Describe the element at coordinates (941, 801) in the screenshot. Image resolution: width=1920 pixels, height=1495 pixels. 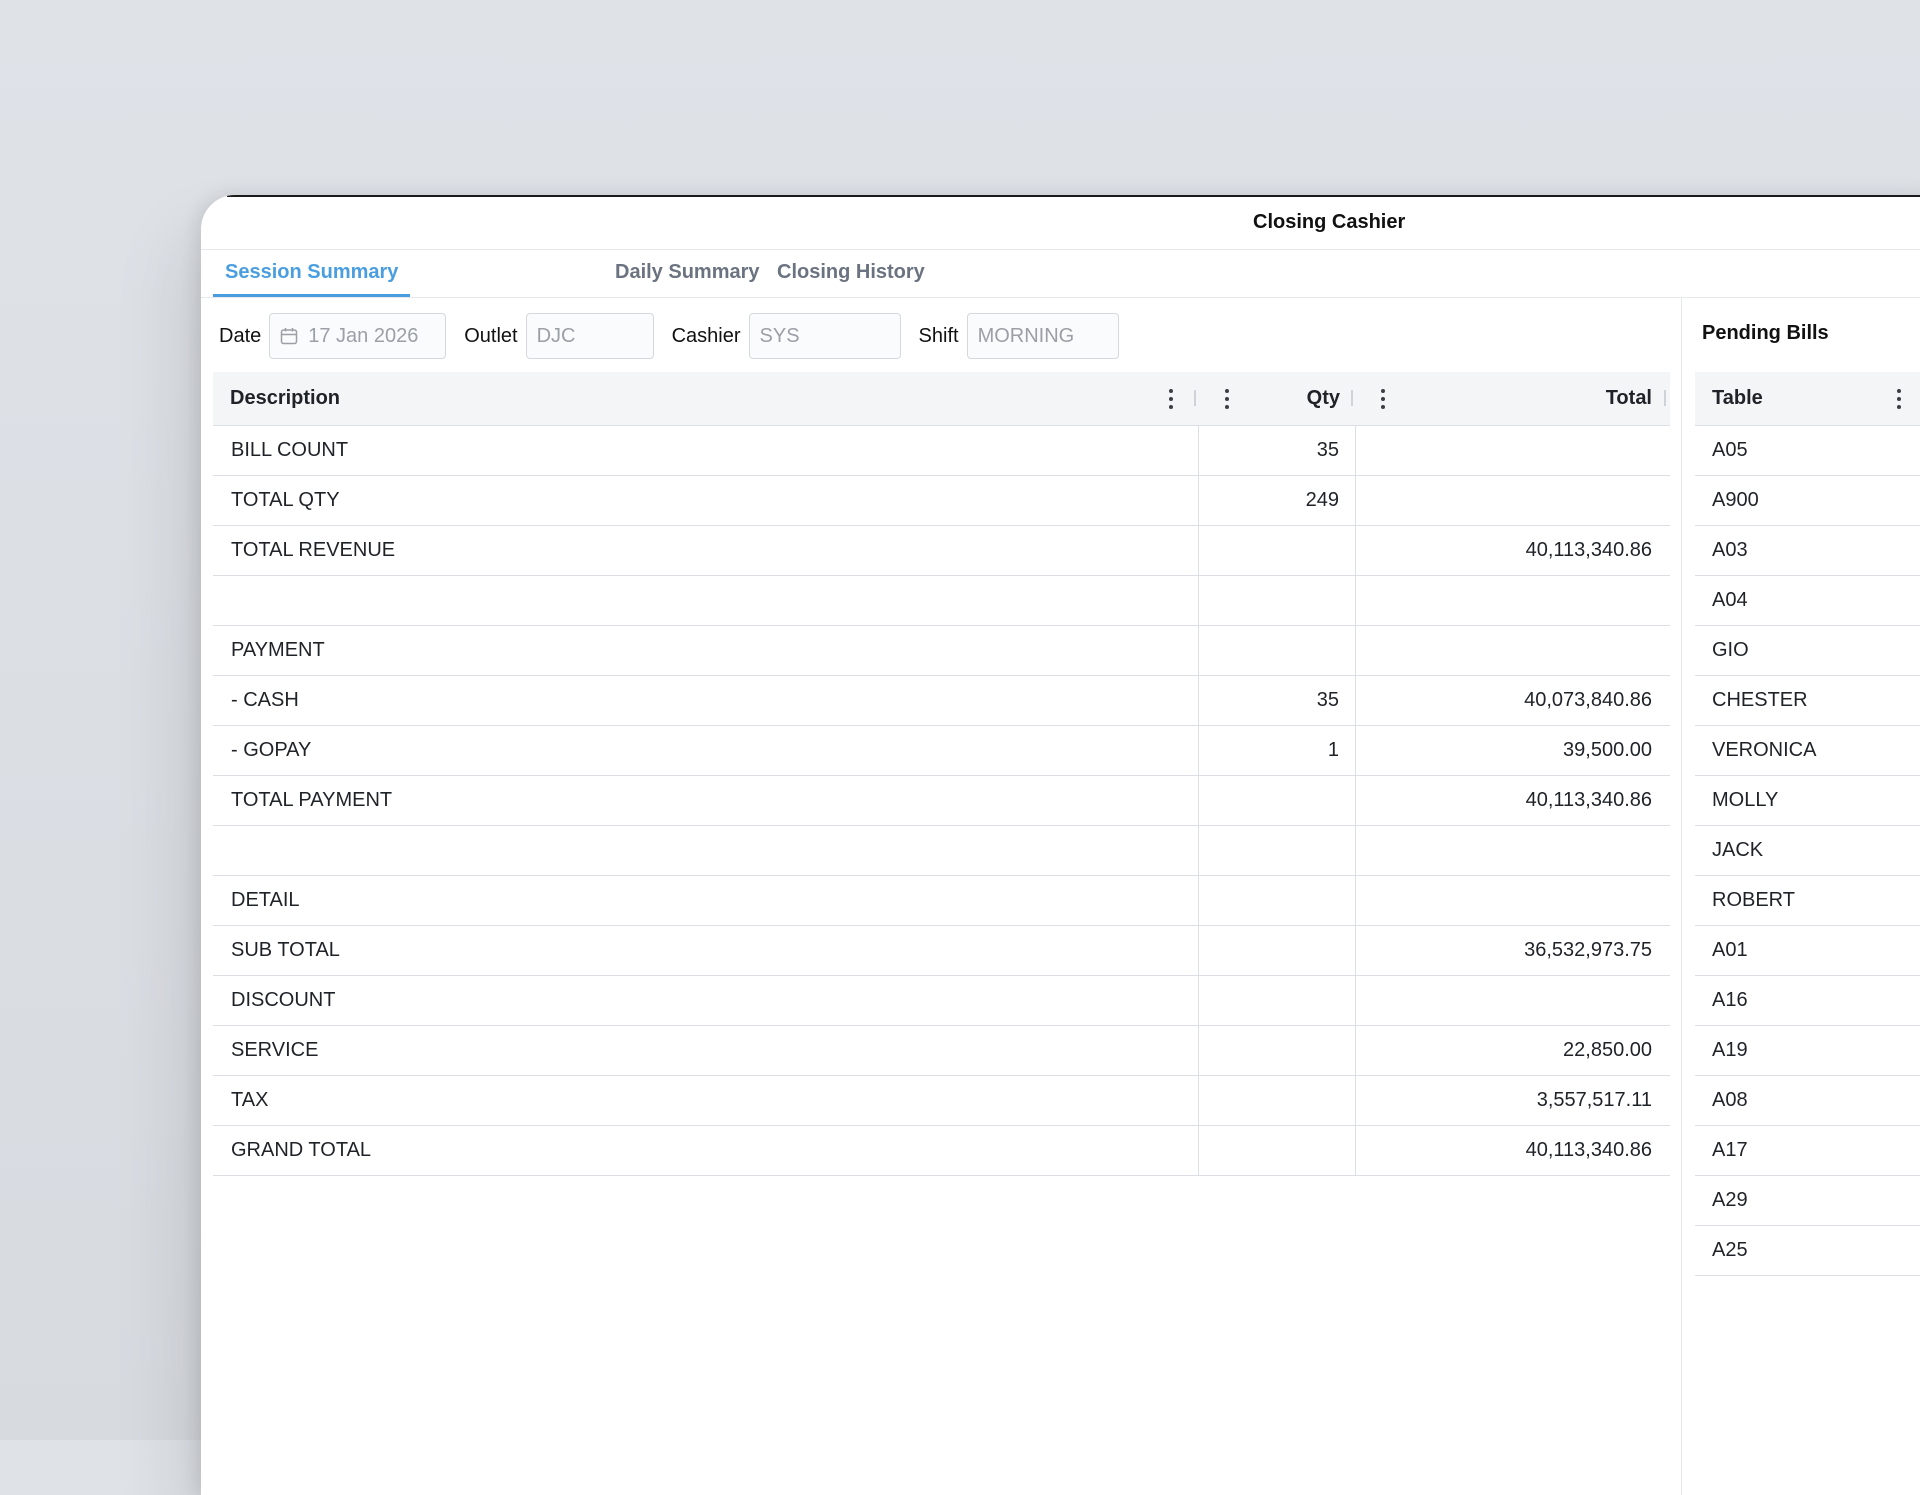
I see `table-row: TOTAL PAYMENT 40,113,340.86` at that location.